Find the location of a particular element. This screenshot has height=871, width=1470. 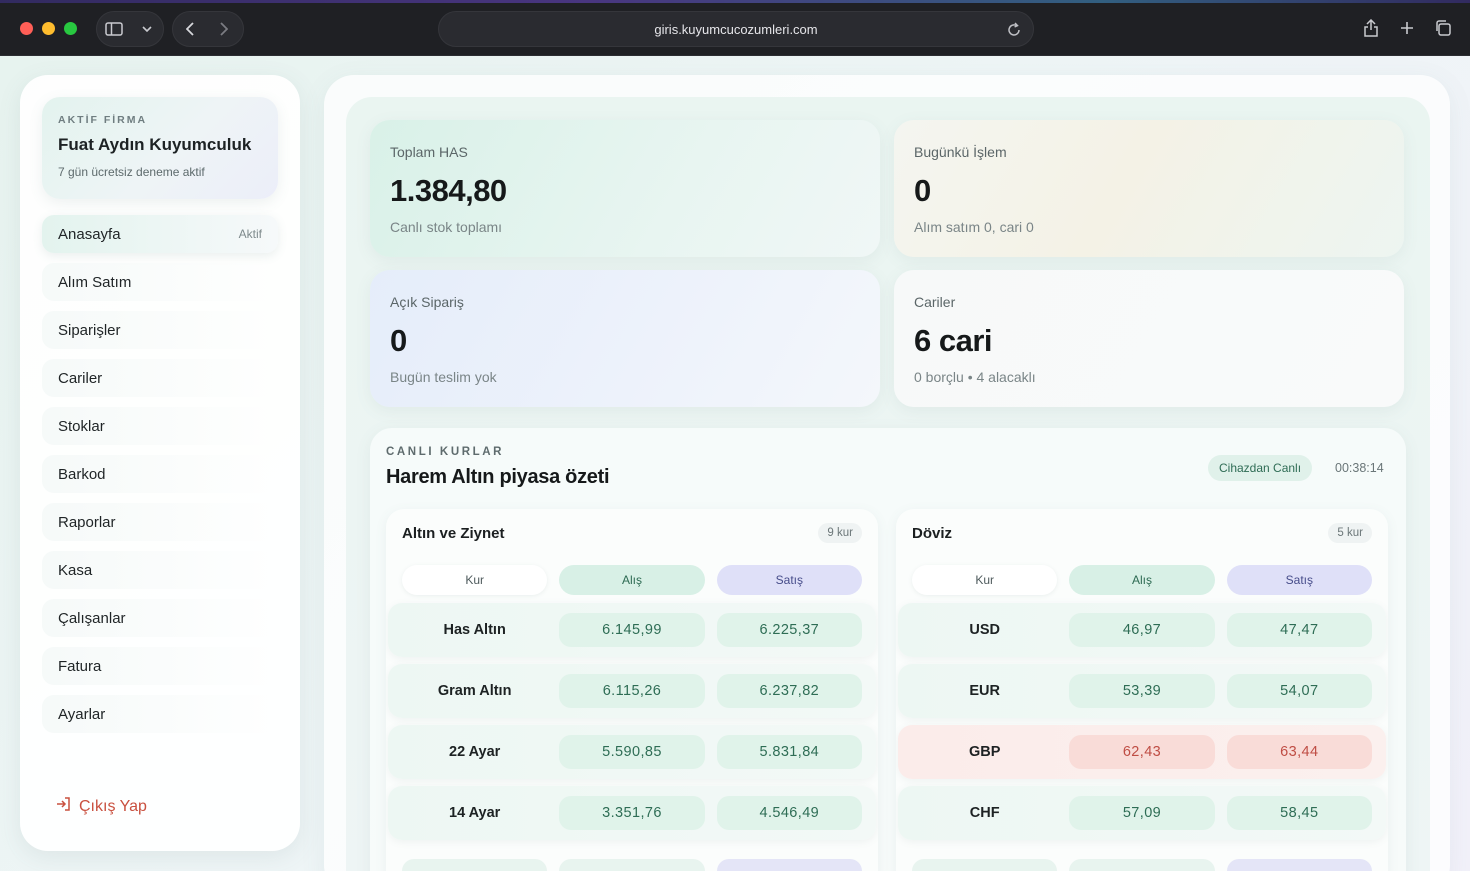

table-row: GBP 62,43 63,44 is located at coordinates (1142, 752).